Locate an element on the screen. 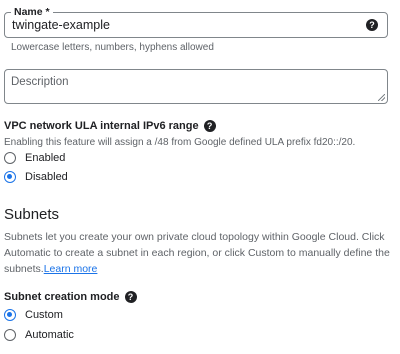  ipv6-disabled-option: Disabled is located at coordinates (36, 177).